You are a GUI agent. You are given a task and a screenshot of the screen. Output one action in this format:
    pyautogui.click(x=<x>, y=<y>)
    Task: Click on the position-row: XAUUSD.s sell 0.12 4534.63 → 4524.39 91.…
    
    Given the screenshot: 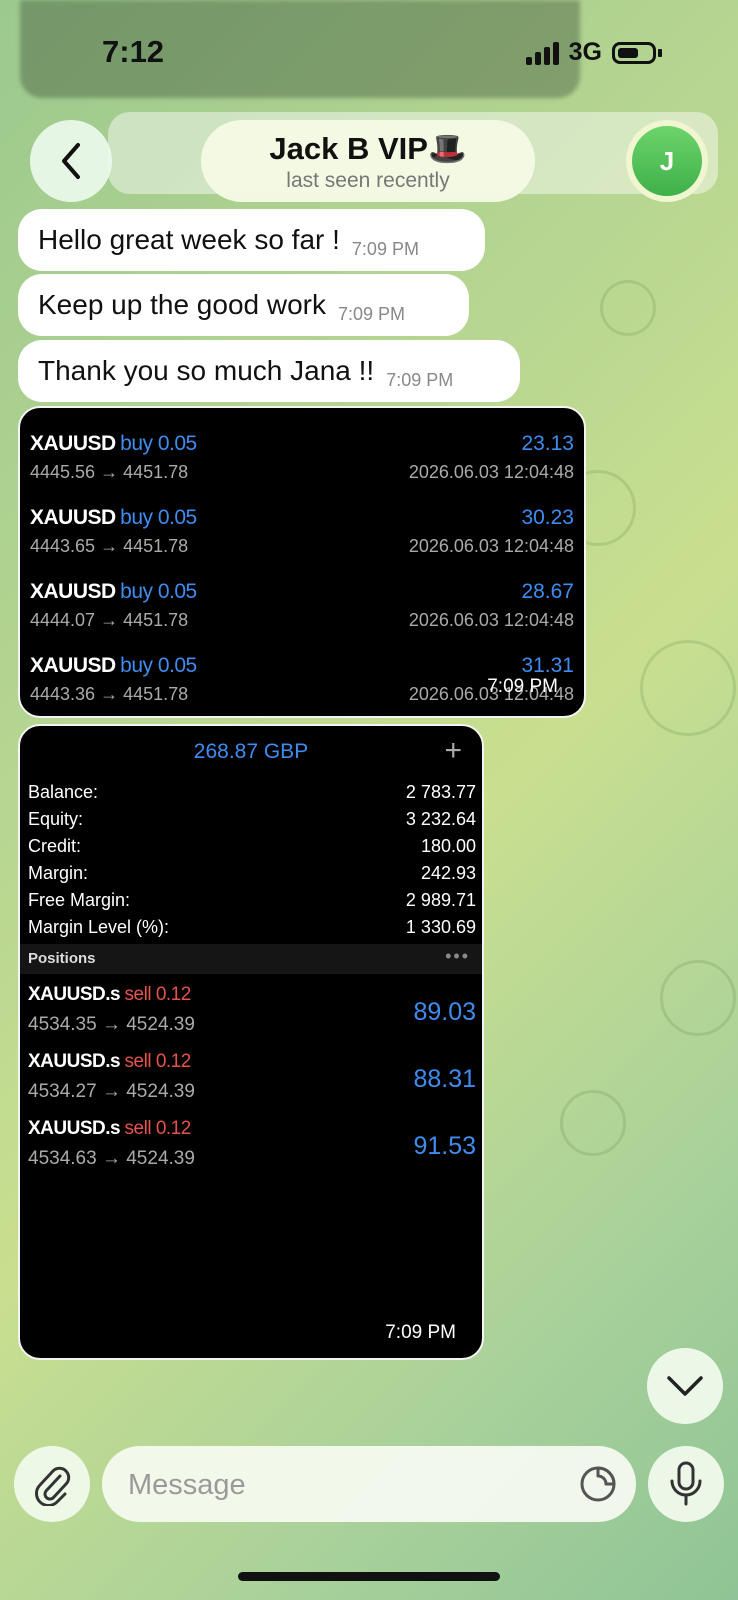 What is the action you would take?
    pyautogui.click(x=252, y=1149)
    